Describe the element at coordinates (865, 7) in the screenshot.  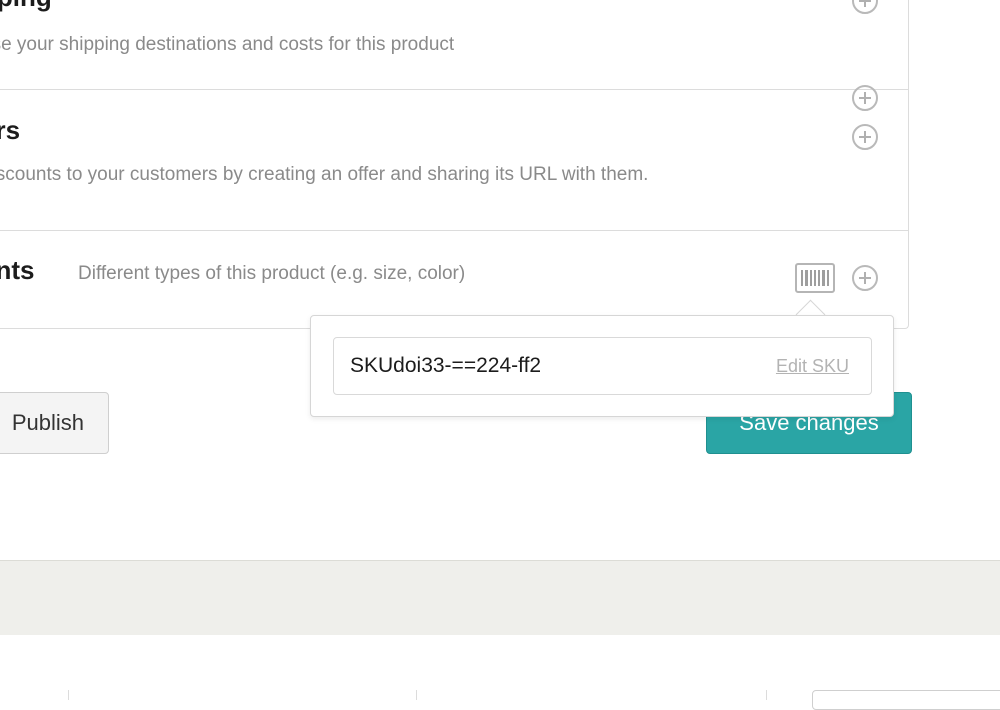
I see `shipping-add-icon` at that location.